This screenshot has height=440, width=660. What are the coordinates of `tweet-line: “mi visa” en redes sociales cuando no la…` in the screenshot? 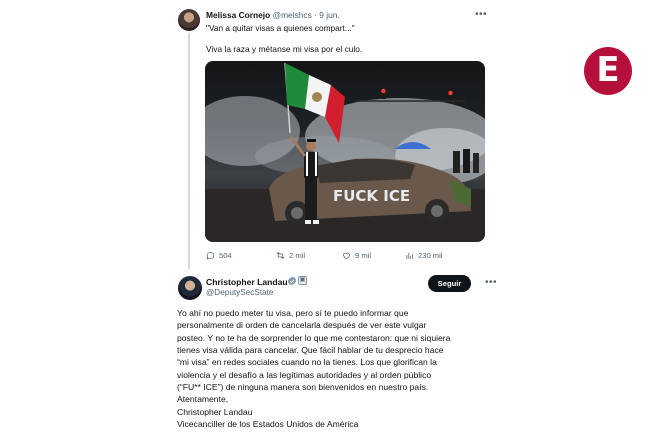 It's located at (307, 362).